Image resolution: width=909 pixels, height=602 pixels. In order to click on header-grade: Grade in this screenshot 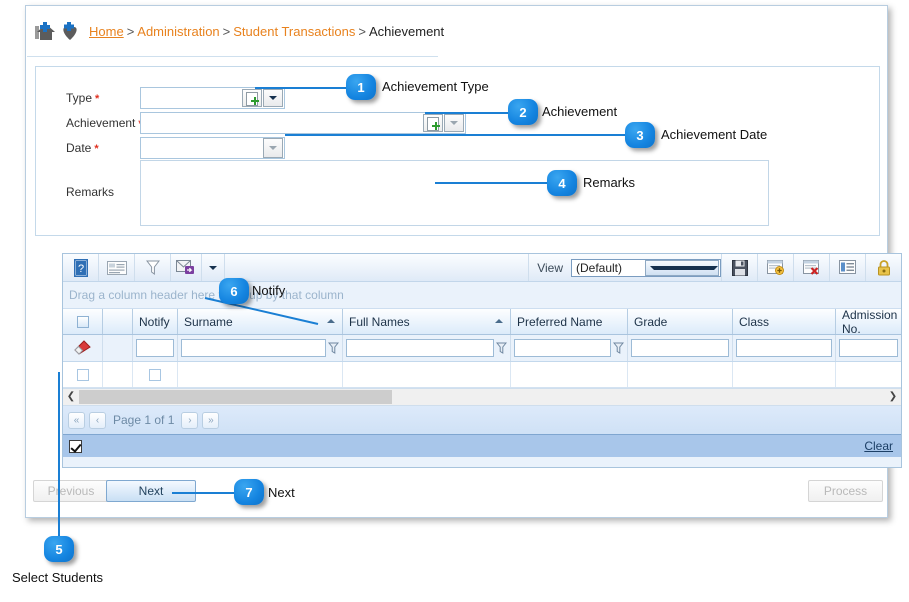, I will do `click(680, 321)`.